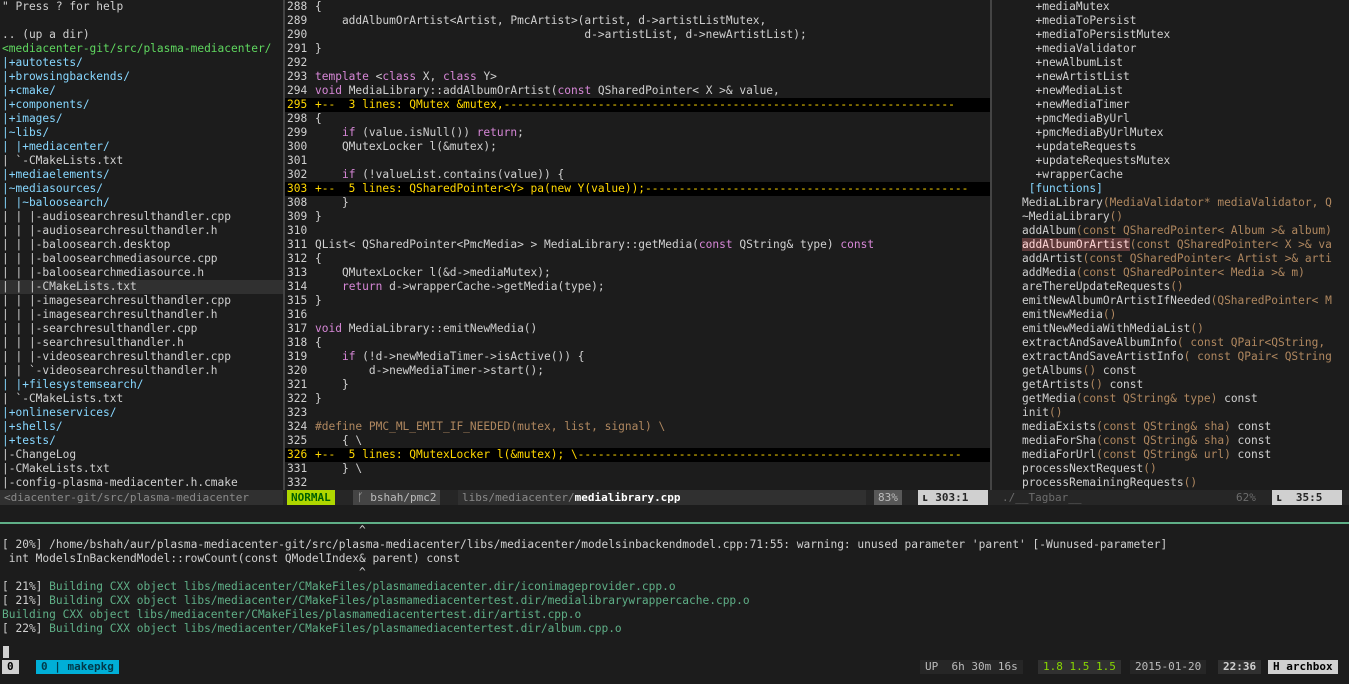 The width and height of the screenshot is (1349, 684). Describe the element at coordinates (1171, 21) in the screenshot. I see `tag-entry: +mediaToPersist` at that location.